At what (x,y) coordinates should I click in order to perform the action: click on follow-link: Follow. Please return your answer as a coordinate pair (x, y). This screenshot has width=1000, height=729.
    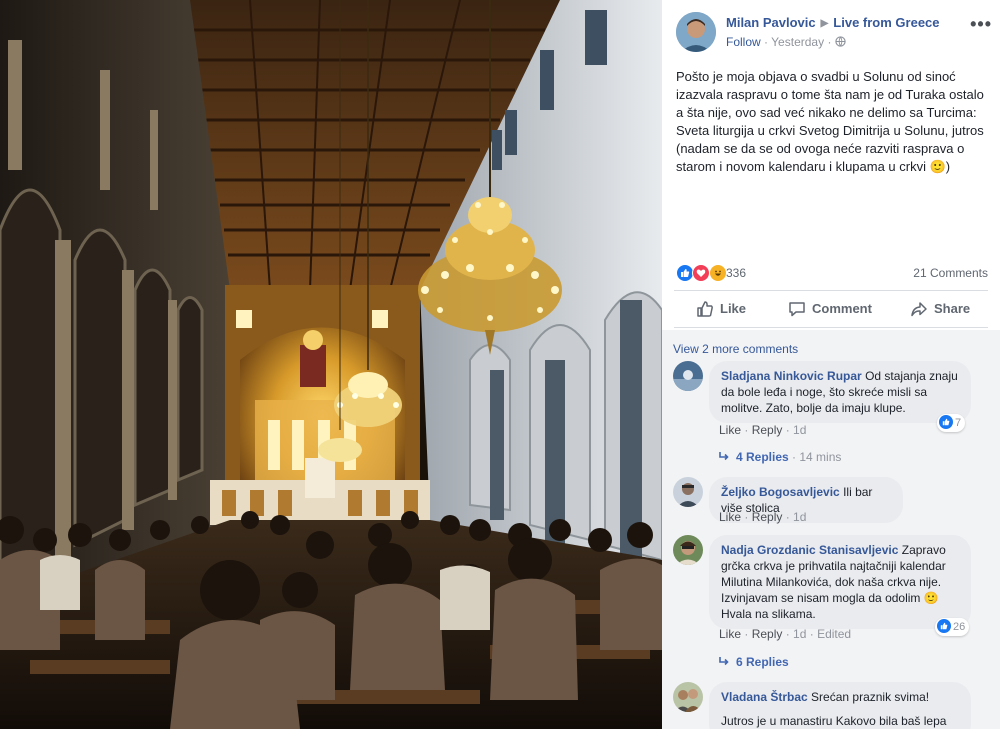
    Looking at the image, I should click on (743, 42).